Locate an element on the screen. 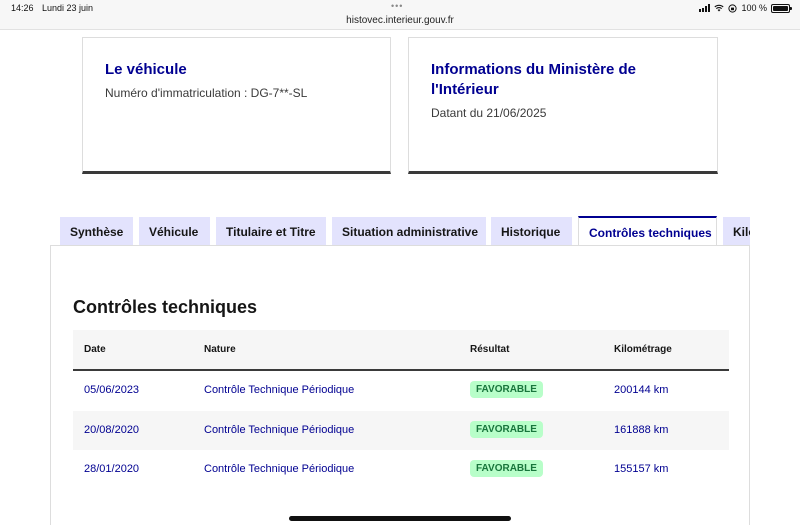 This screenshot has width=800, height=525. wifi-icon is located at coordinates (719, 8).